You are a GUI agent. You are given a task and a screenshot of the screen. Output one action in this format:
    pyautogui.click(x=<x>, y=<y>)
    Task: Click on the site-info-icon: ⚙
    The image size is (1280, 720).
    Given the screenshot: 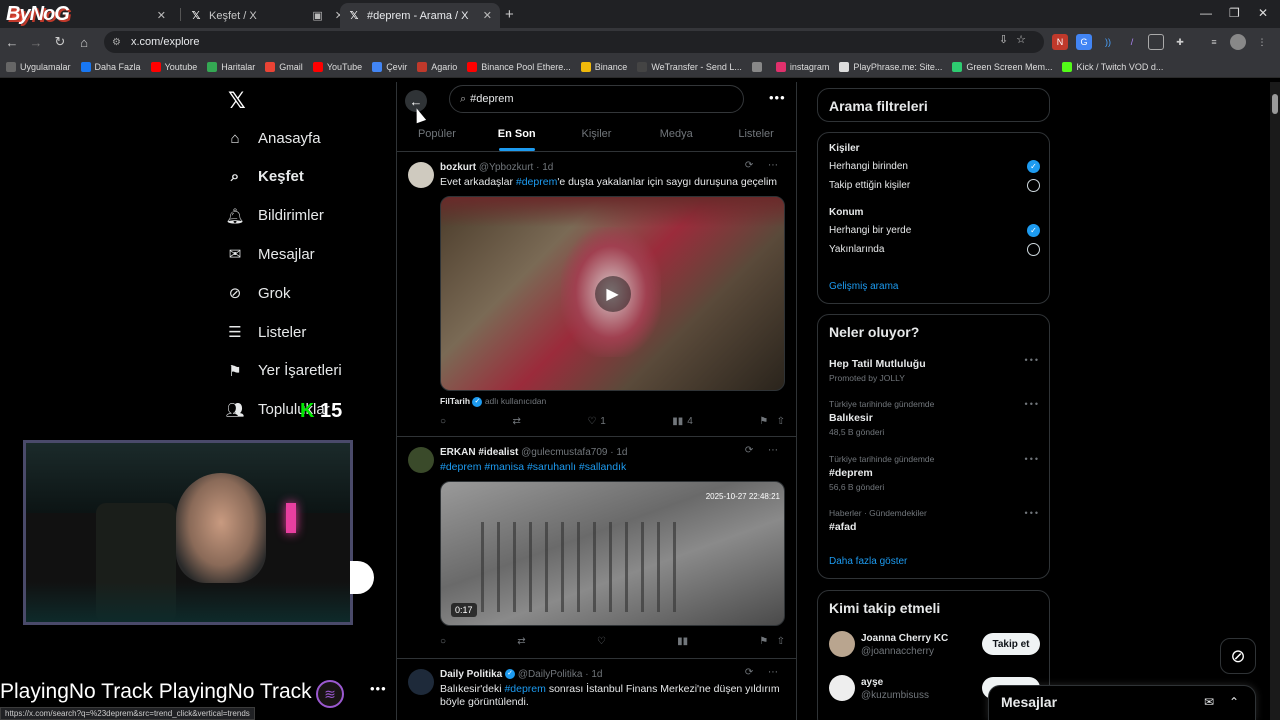 What is the action you would take?
    pyautogui.click(x=116, y=42)
    